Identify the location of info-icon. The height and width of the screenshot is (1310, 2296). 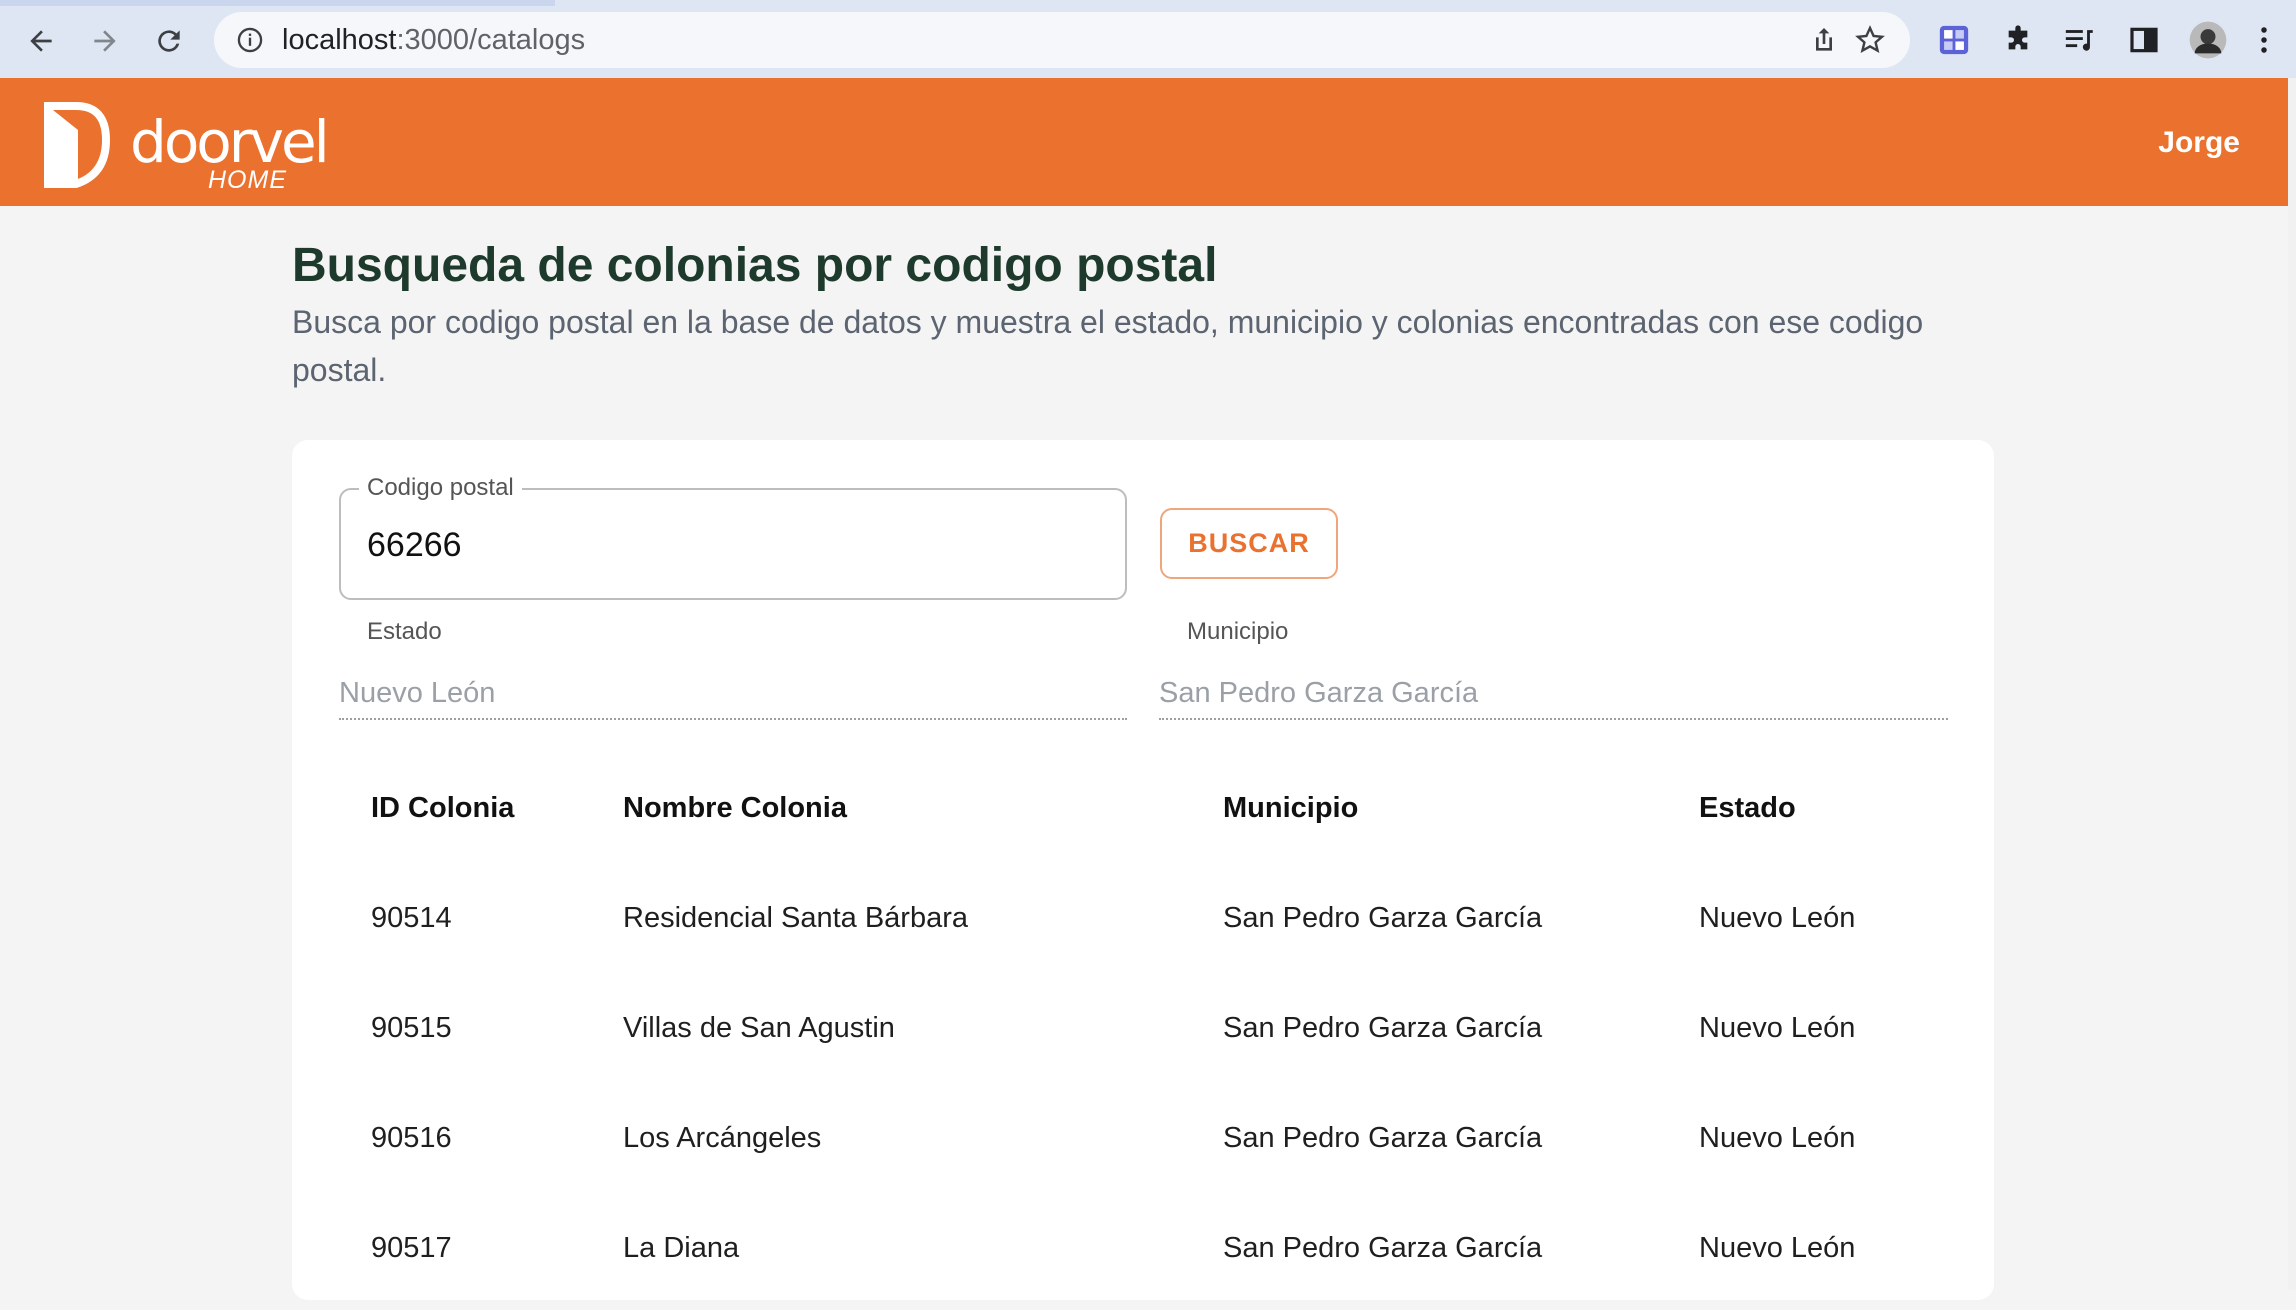
(250, 40).